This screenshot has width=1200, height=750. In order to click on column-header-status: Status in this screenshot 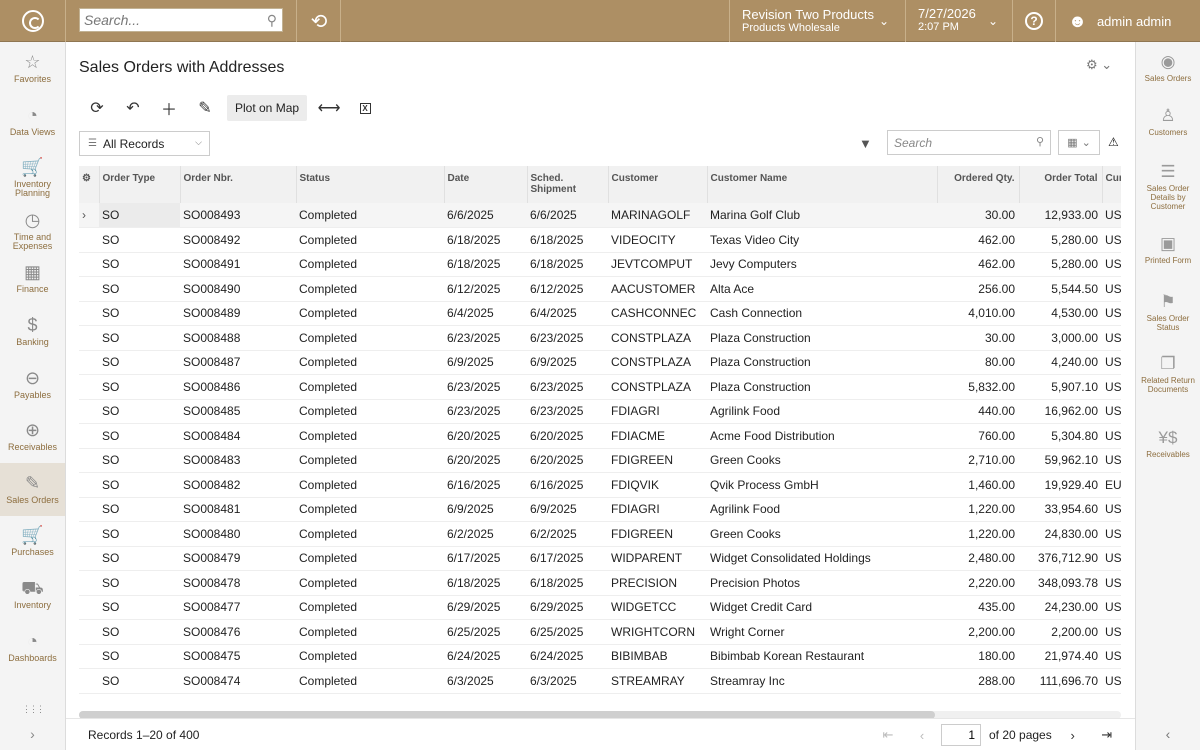, I will do `click(370, 184)`.